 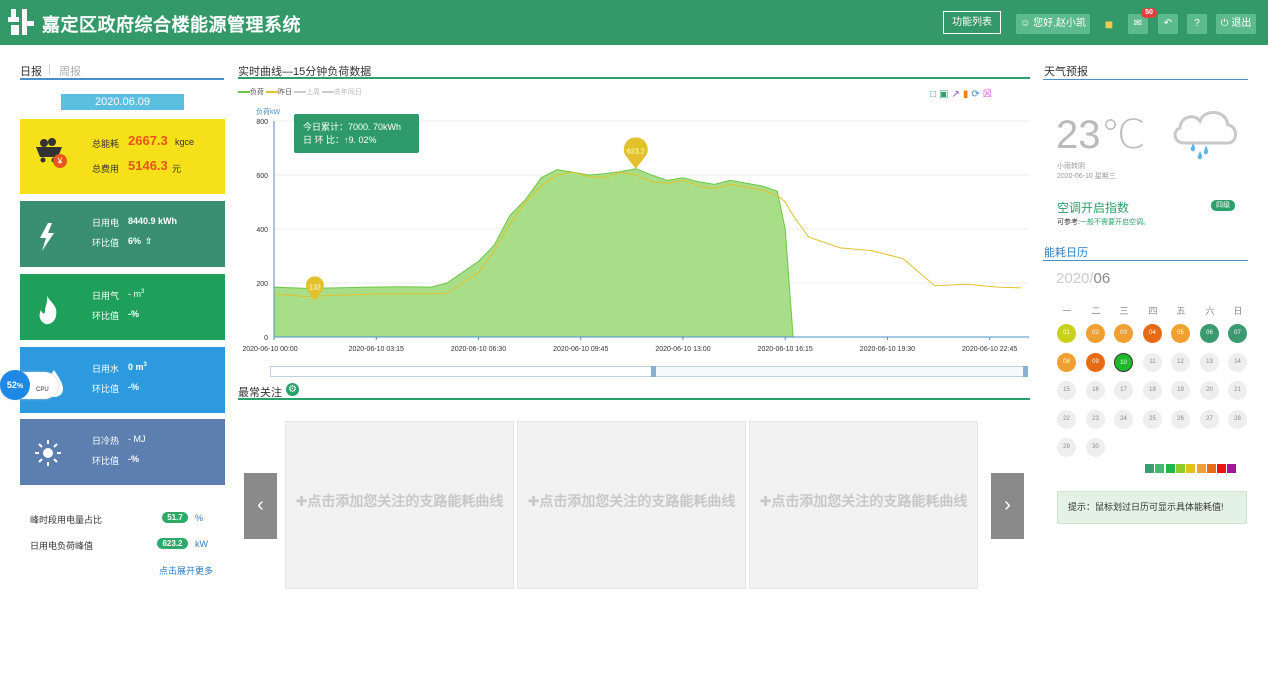 What do you see at coordinates (580, 349) in the screenshot?
I see `x-tick-label: 2020-06-10 09:45` at bounding box center [580, 349].